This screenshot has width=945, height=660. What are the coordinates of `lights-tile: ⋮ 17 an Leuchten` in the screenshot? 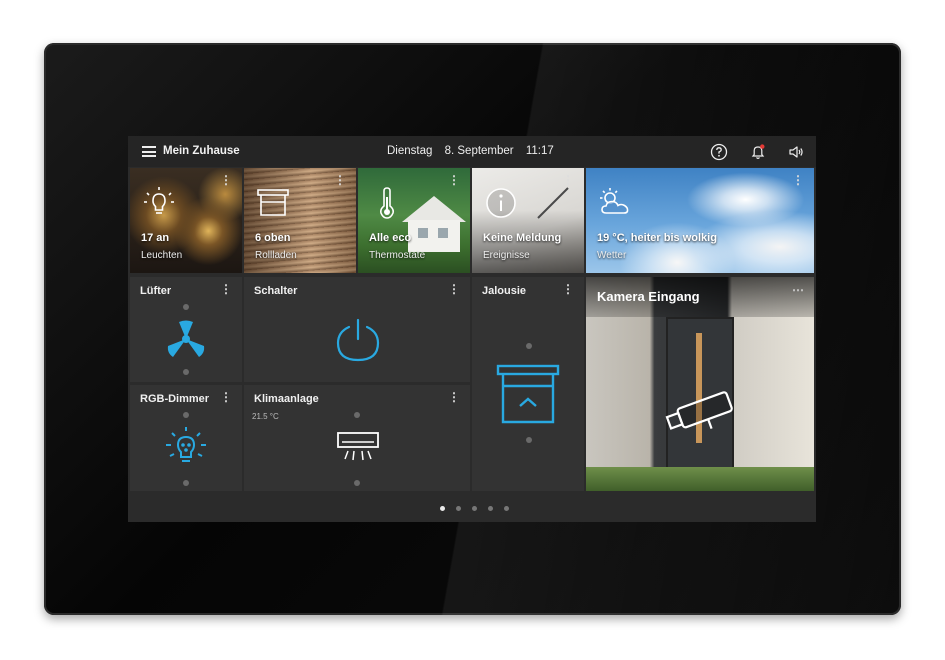 It's located at (186, 220).